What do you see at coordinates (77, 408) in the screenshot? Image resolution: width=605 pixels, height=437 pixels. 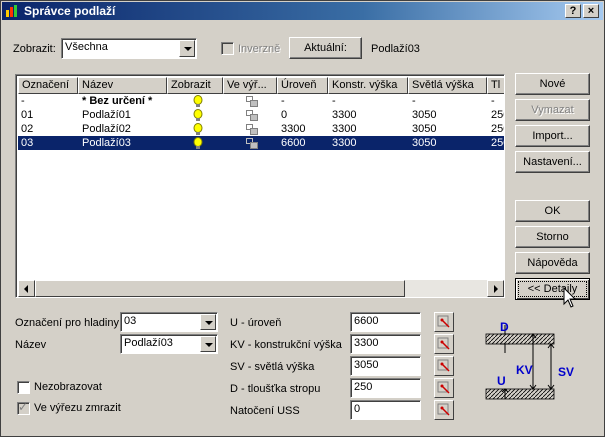 I see `freeze-label: Ve výřezu zmrazit` at bounding box center [77, 408].